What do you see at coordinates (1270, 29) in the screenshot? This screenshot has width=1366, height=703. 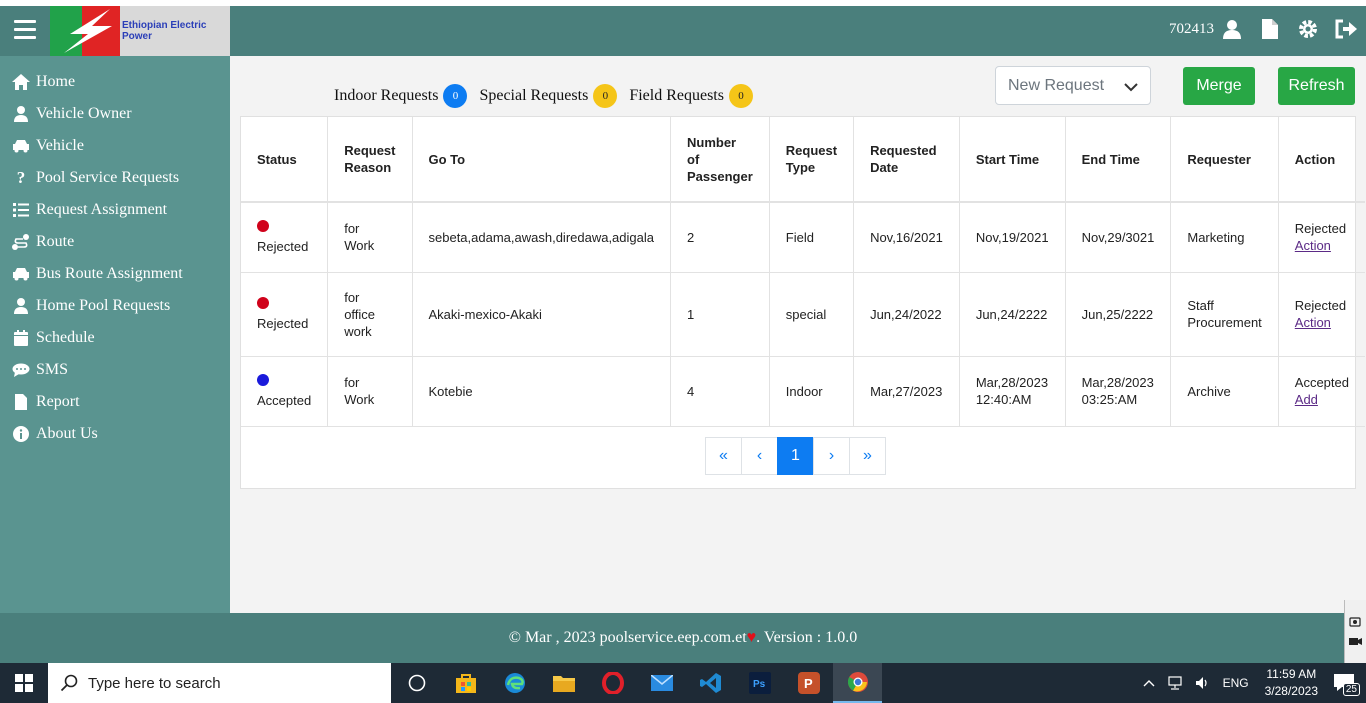 I see `file-icon` at bounding box center [1270, 29].